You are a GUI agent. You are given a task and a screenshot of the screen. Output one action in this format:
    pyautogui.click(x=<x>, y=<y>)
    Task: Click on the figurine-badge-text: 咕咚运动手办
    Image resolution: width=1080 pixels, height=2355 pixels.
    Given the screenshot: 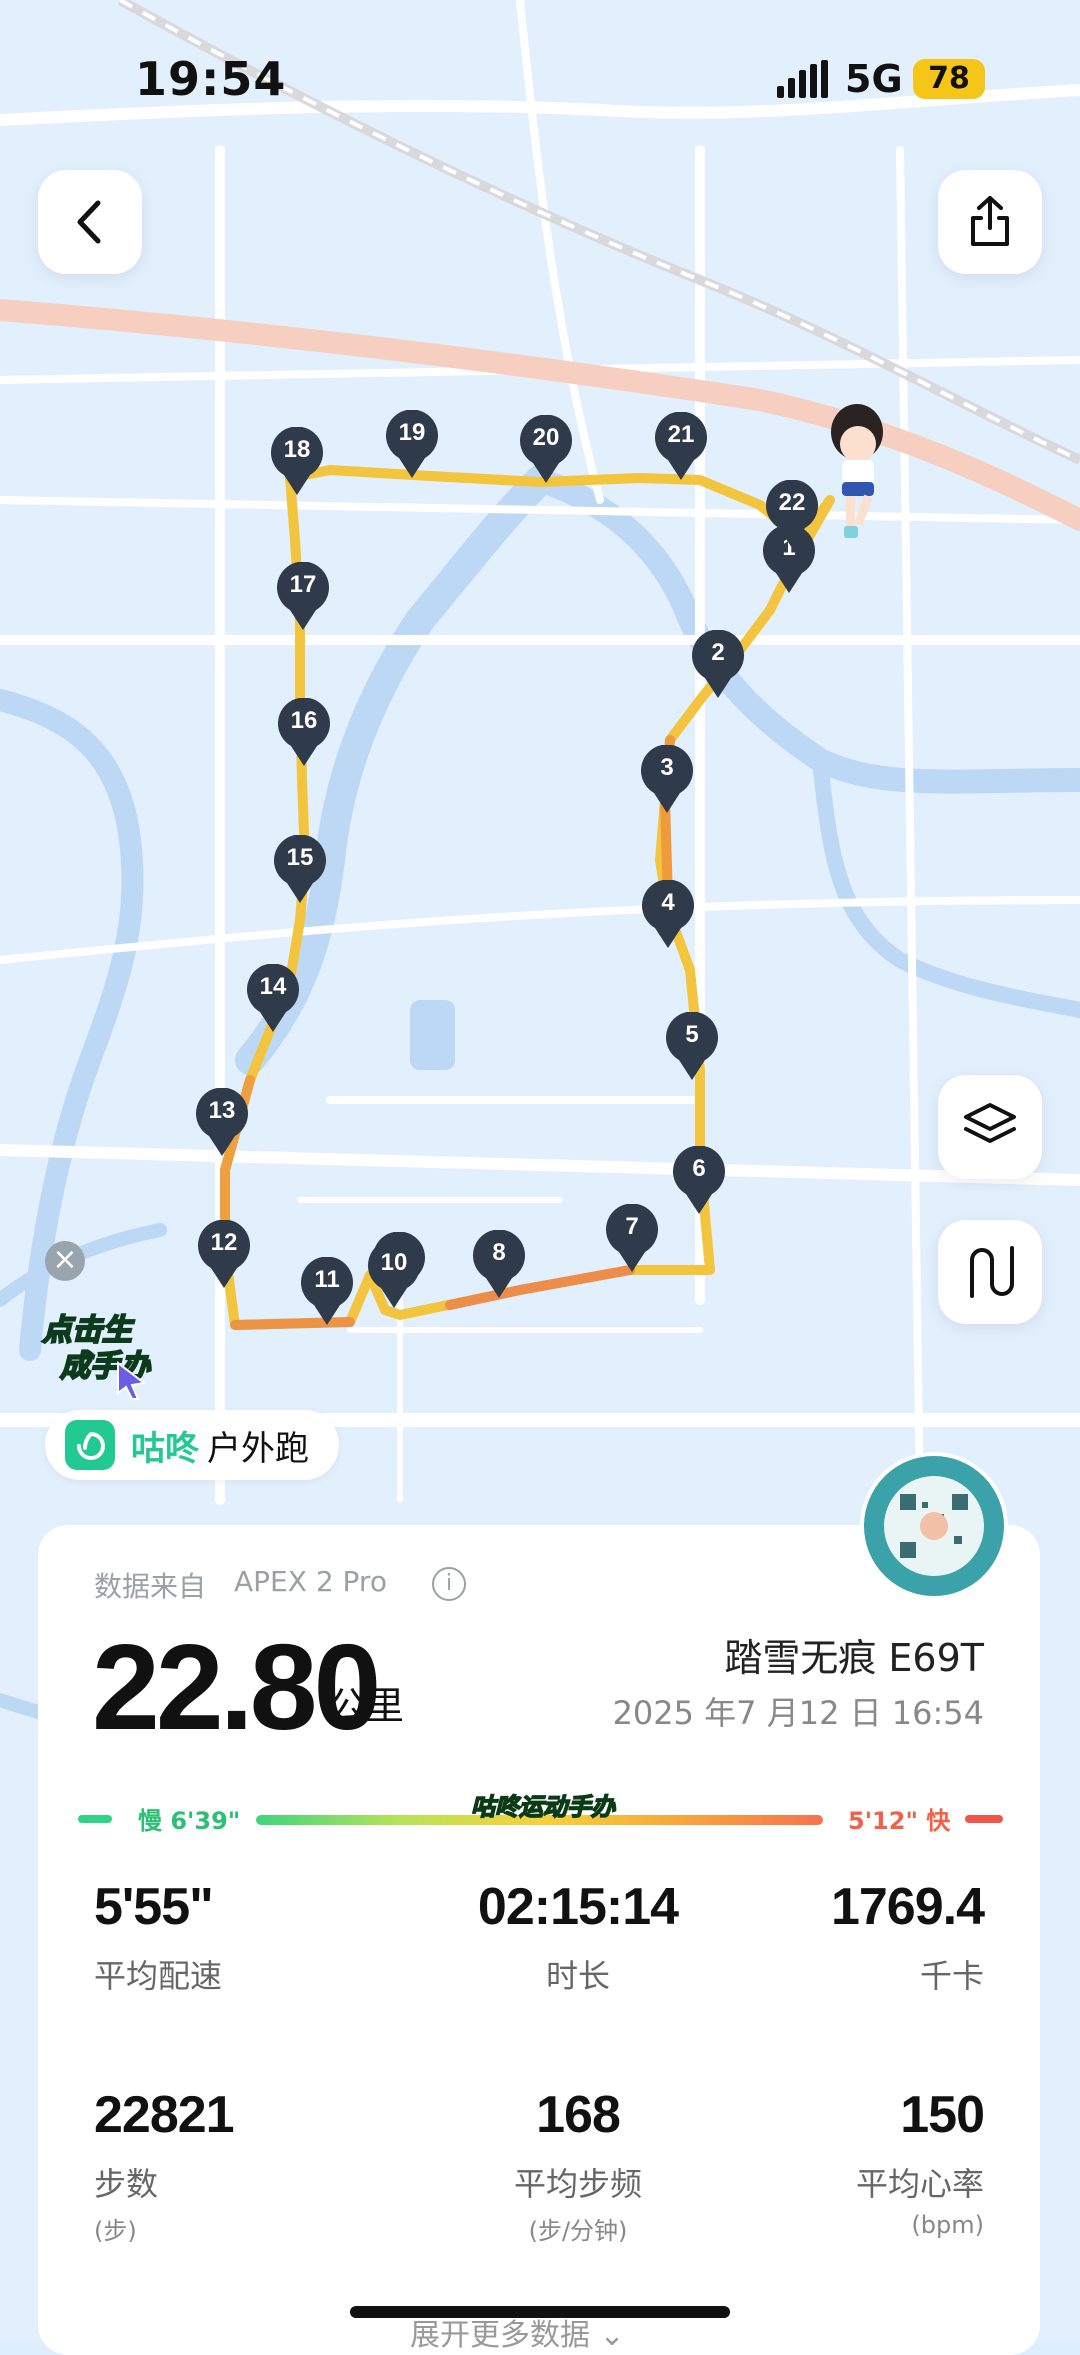 What is the action you would take?
    pyautogui.click(x=543, y=1807)
    